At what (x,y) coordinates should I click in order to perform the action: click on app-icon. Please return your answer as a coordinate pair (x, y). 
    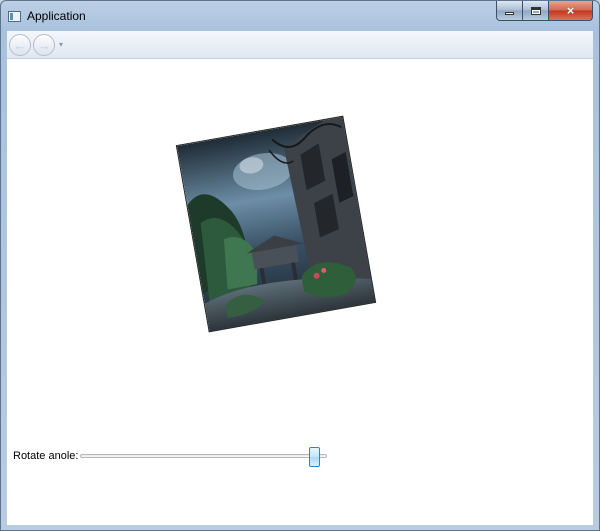
    Looking at the image, I should click on (14, 16).